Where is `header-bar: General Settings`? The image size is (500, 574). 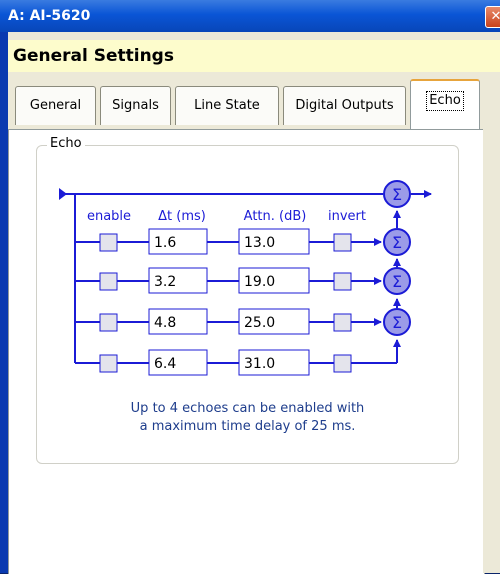
header-bar: General Settings is located at coordinates (254, 56).